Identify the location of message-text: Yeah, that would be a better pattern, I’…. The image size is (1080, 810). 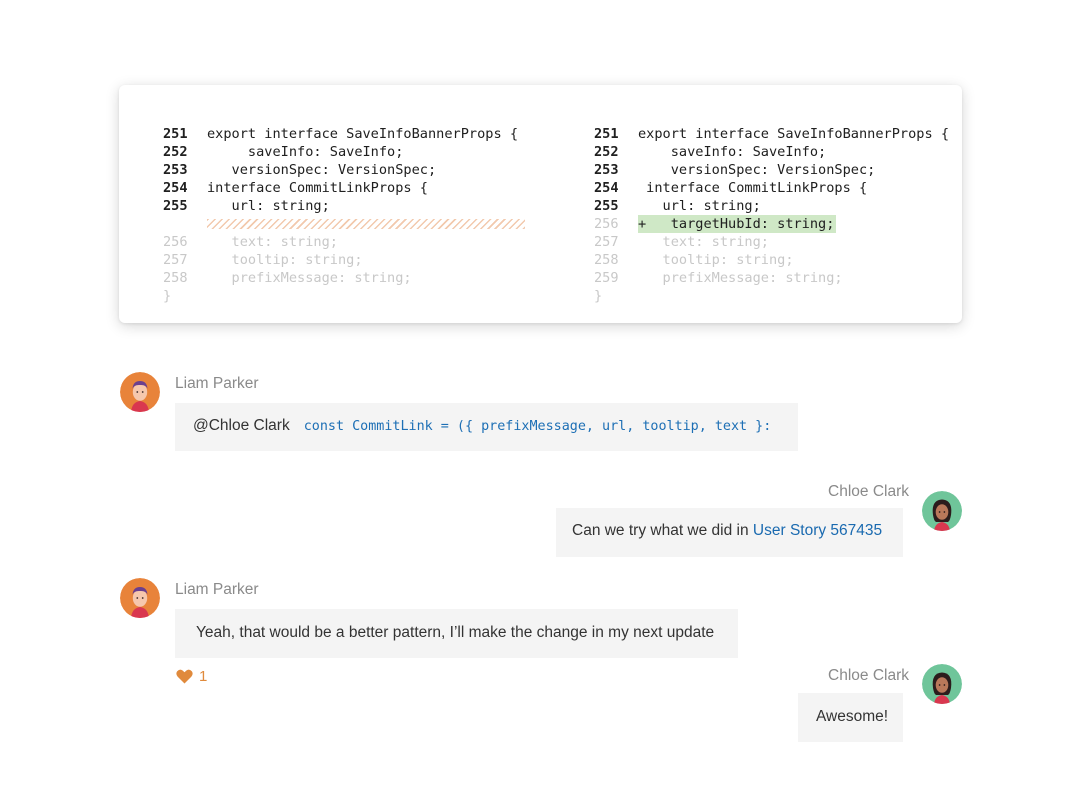
(455, 632).